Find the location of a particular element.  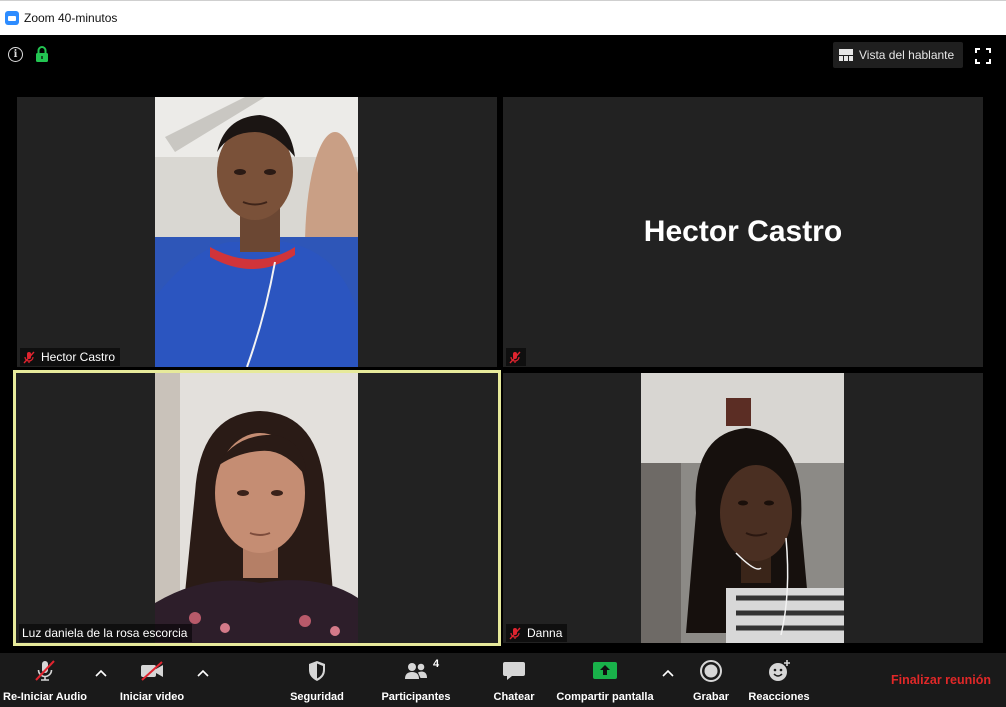

share-screen-label: Compartir pantalla is located at coordinates (605, 697).